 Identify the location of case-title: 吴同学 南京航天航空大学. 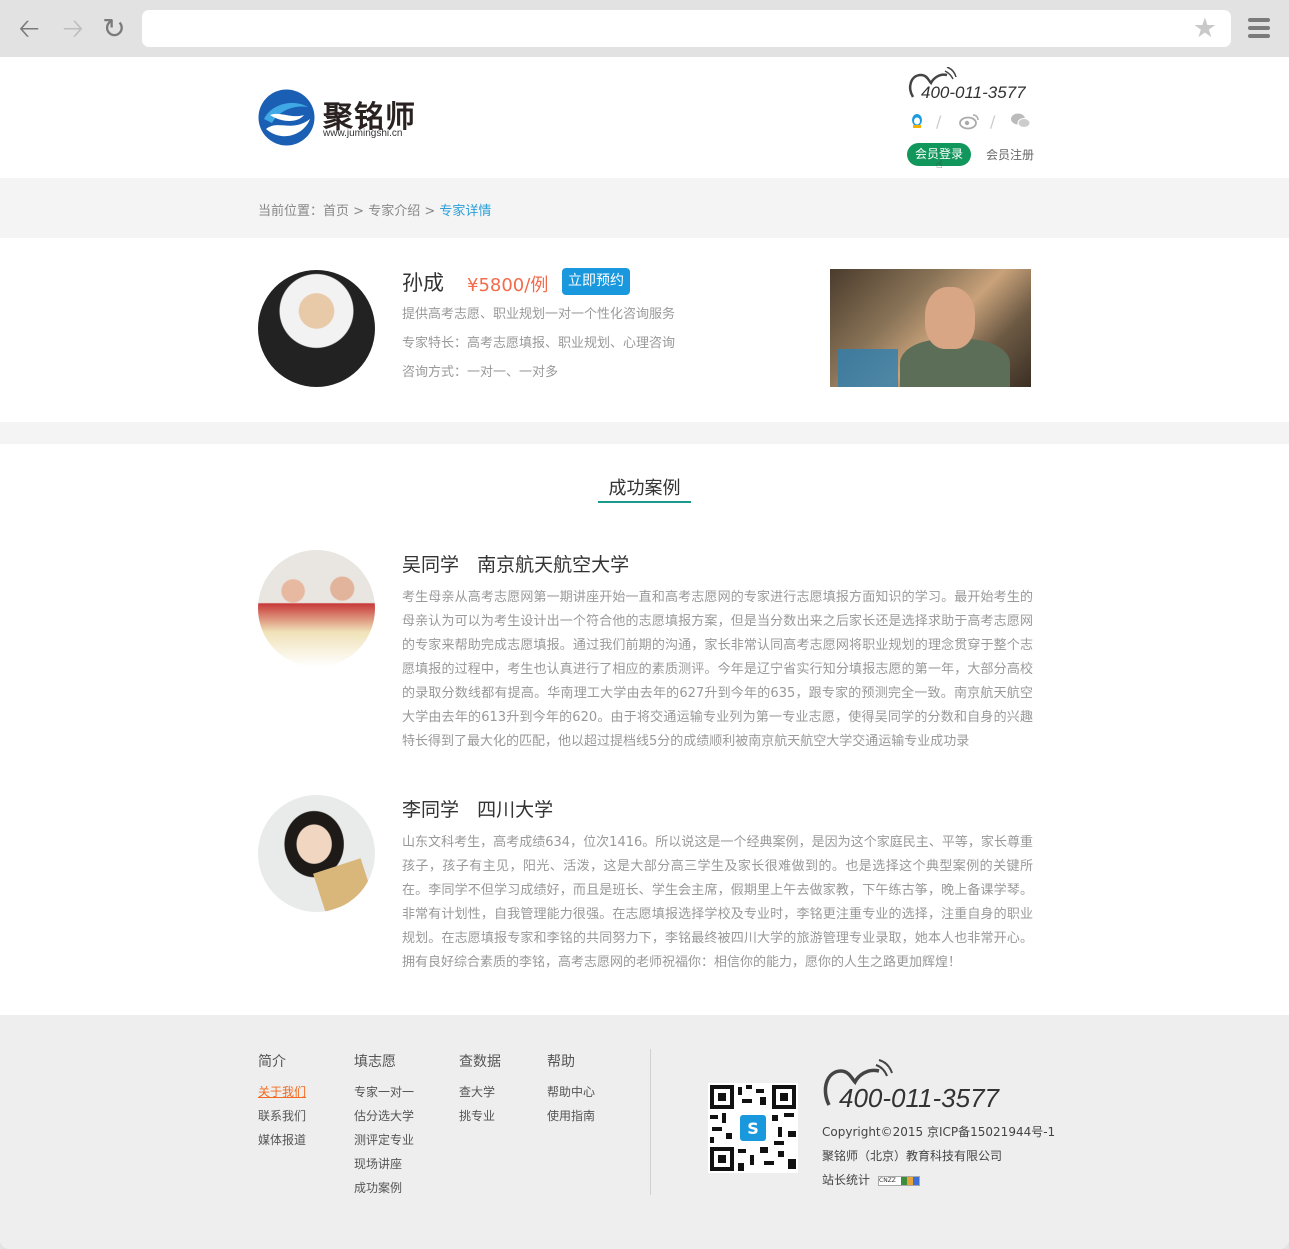
(516, 565).